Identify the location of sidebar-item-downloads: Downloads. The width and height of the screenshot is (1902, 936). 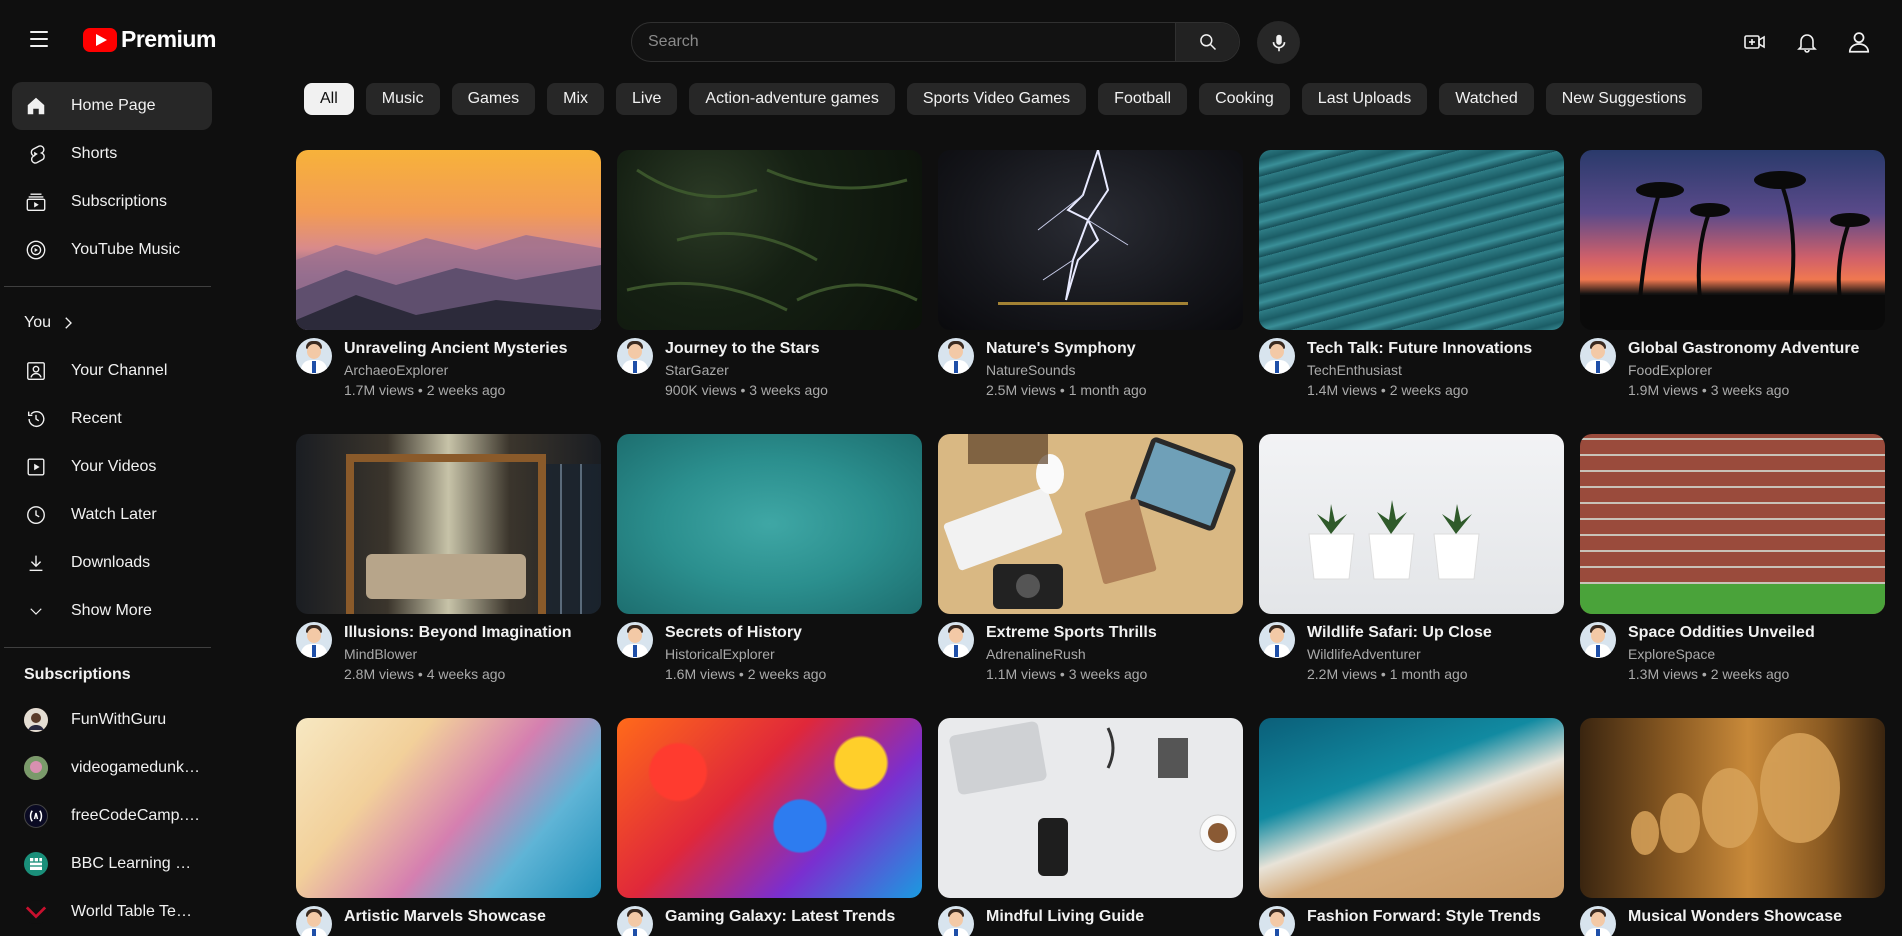
(112, 563).